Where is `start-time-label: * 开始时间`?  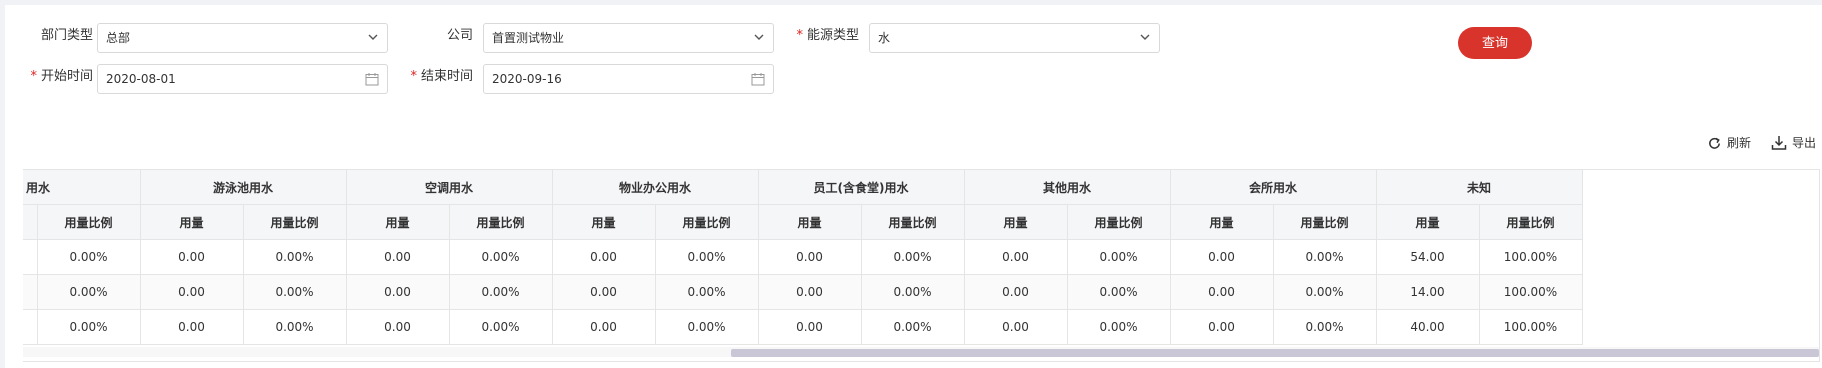
start-time-label: * 开始时间 is located at coordinates (61, 76).